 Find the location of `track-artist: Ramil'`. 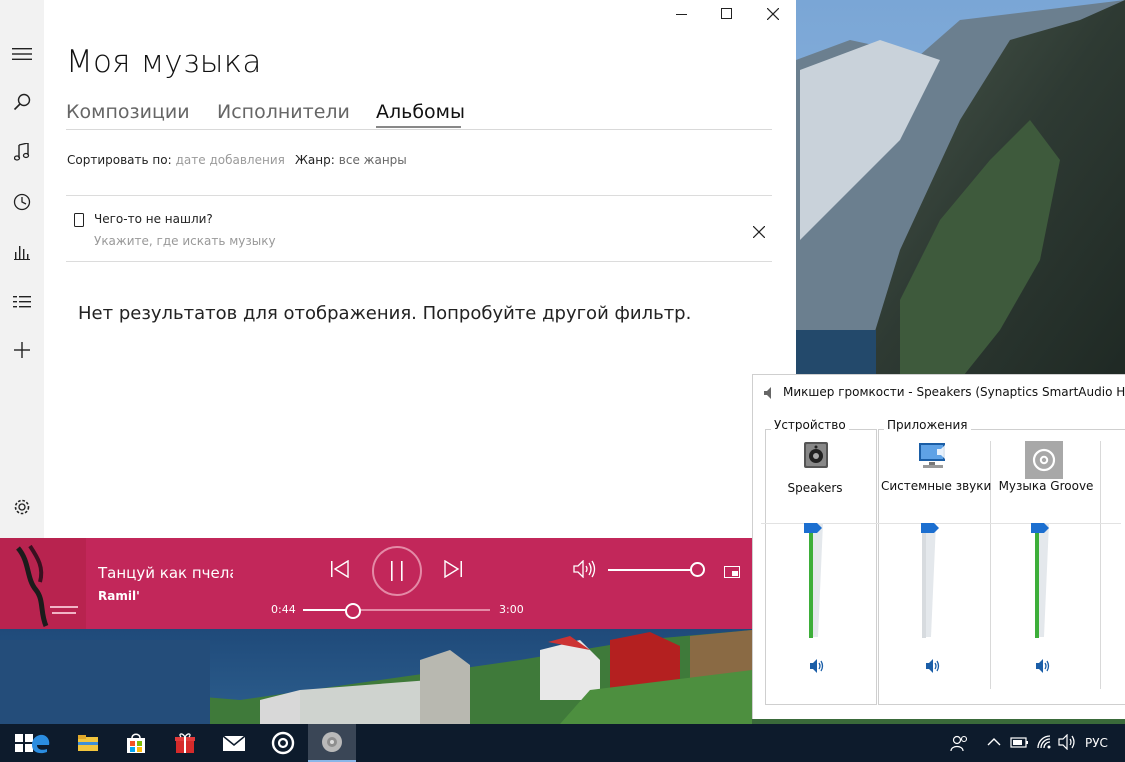

track-artist: Ramil' is located at coordinates (119, 596).